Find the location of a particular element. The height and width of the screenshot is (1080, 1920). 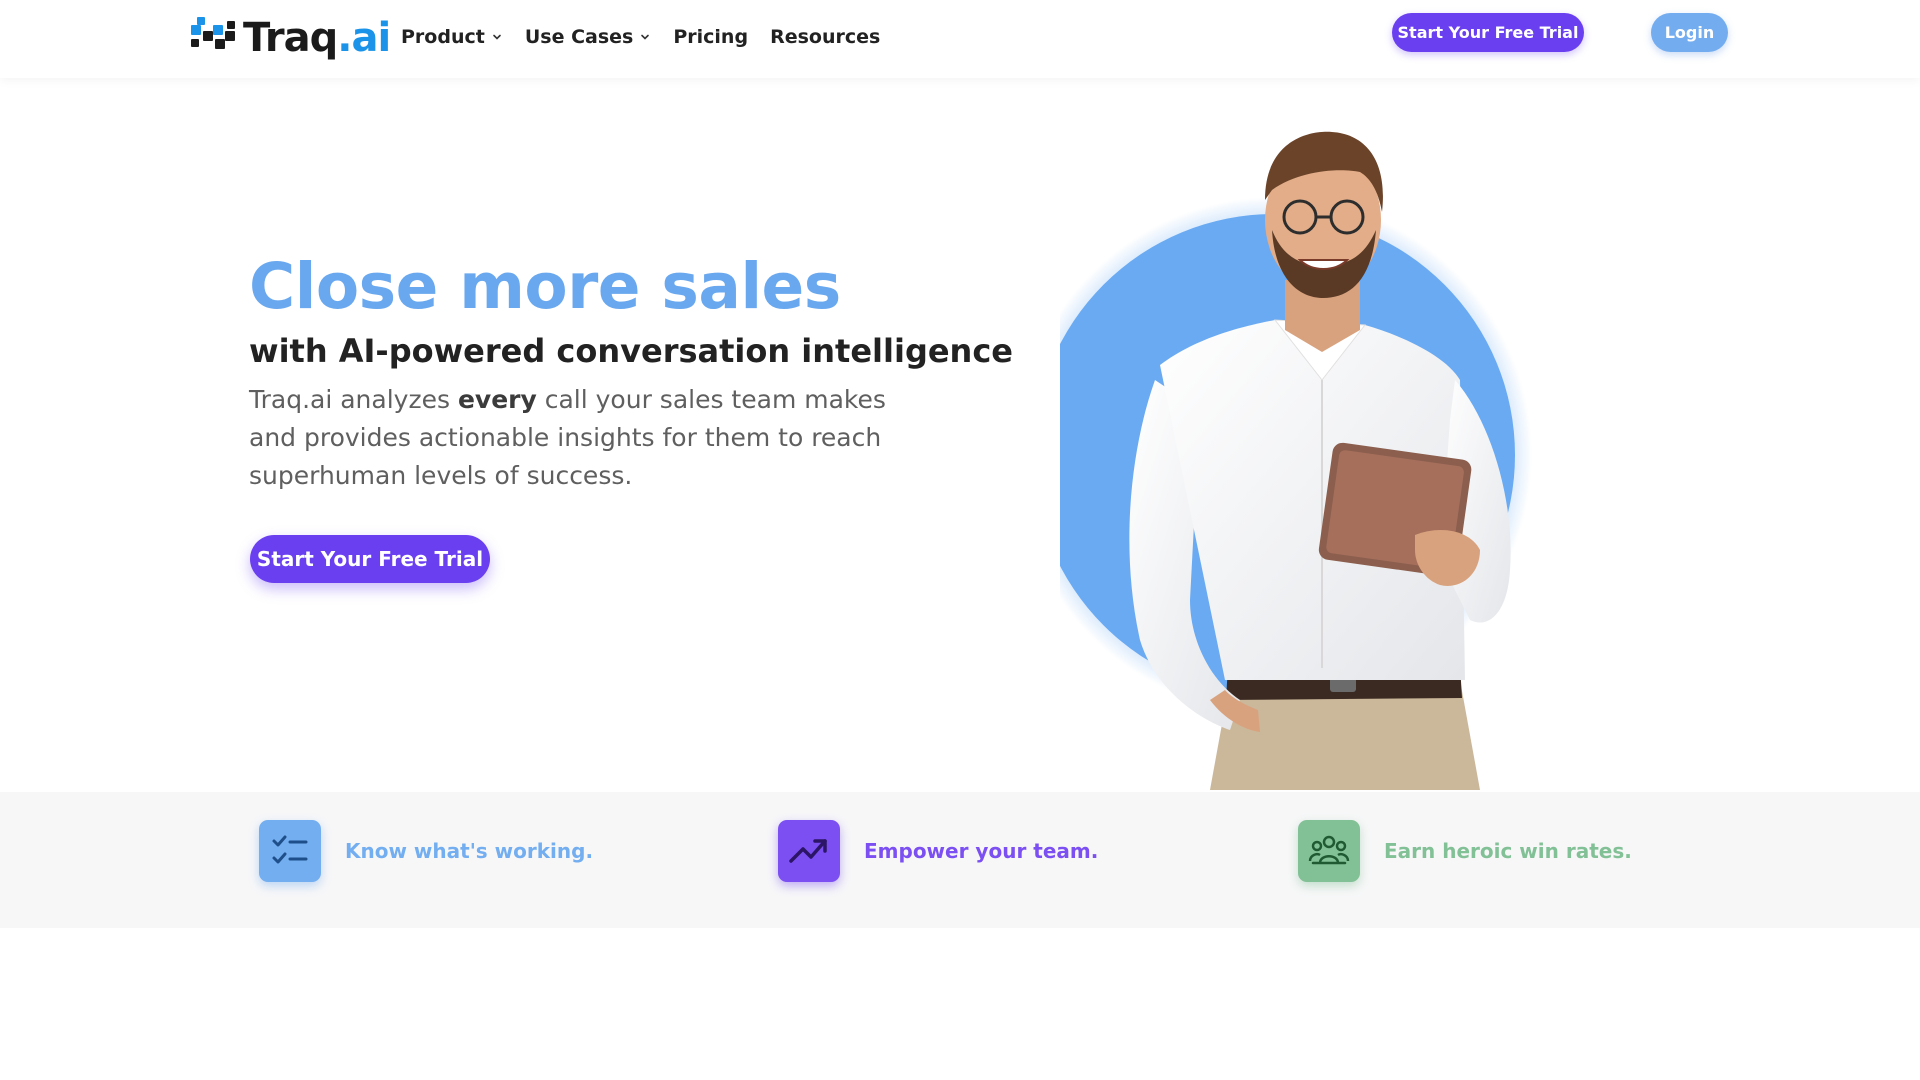

nav-pricing-label: Pricing is located at coordinates (711, 37).